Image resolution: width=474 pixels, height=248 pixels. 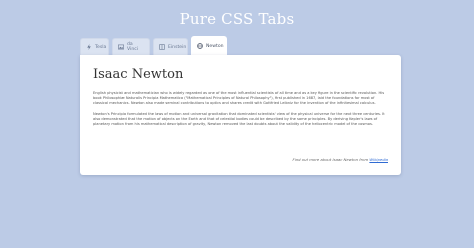 I want to click on footnote-text: Find out more about Isaac Newton from, so click(x=330, y=159).